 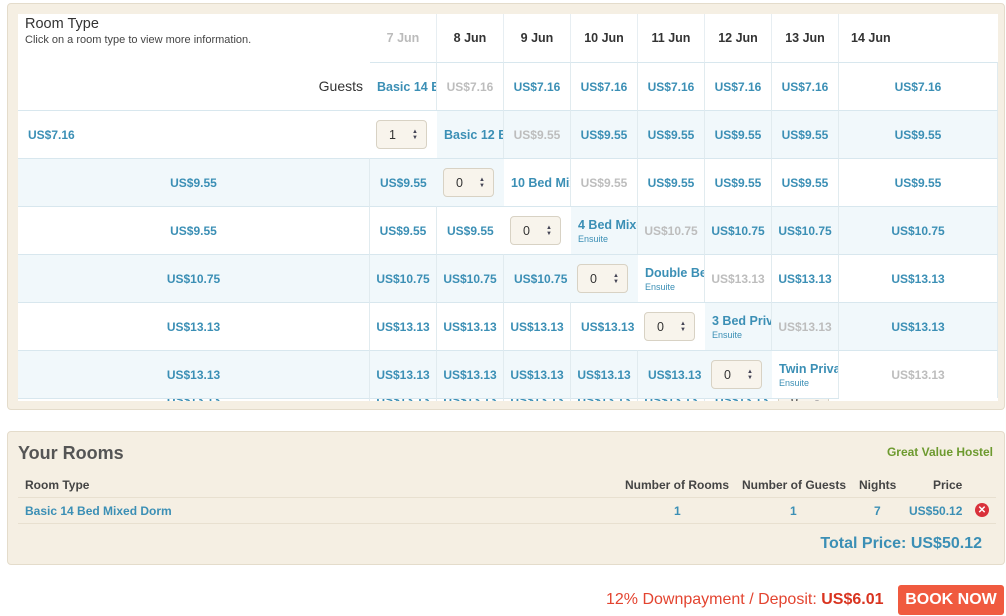 What do you see at coordinates (671, 38) in the screenshot?
I see `date-header: 11 Jun` at bounding box center [671, 38].